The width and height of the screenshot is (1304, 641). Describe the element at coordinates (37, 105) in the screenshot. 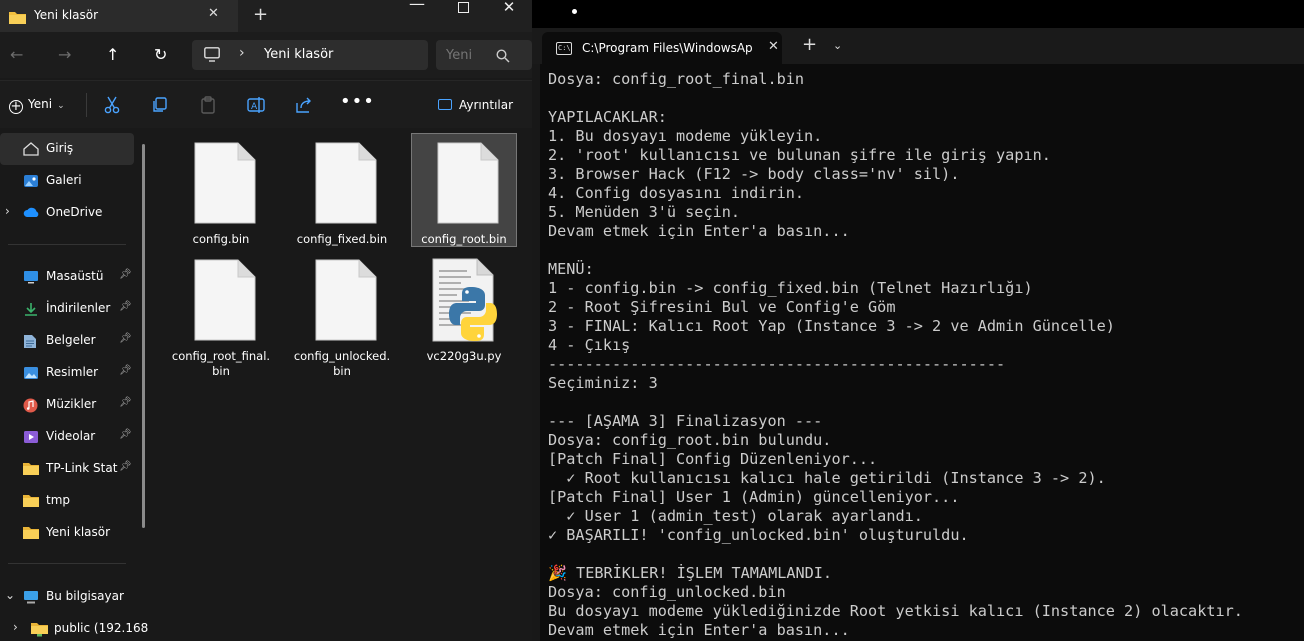

I see `new-button: + Yeni ⌄` at that location.